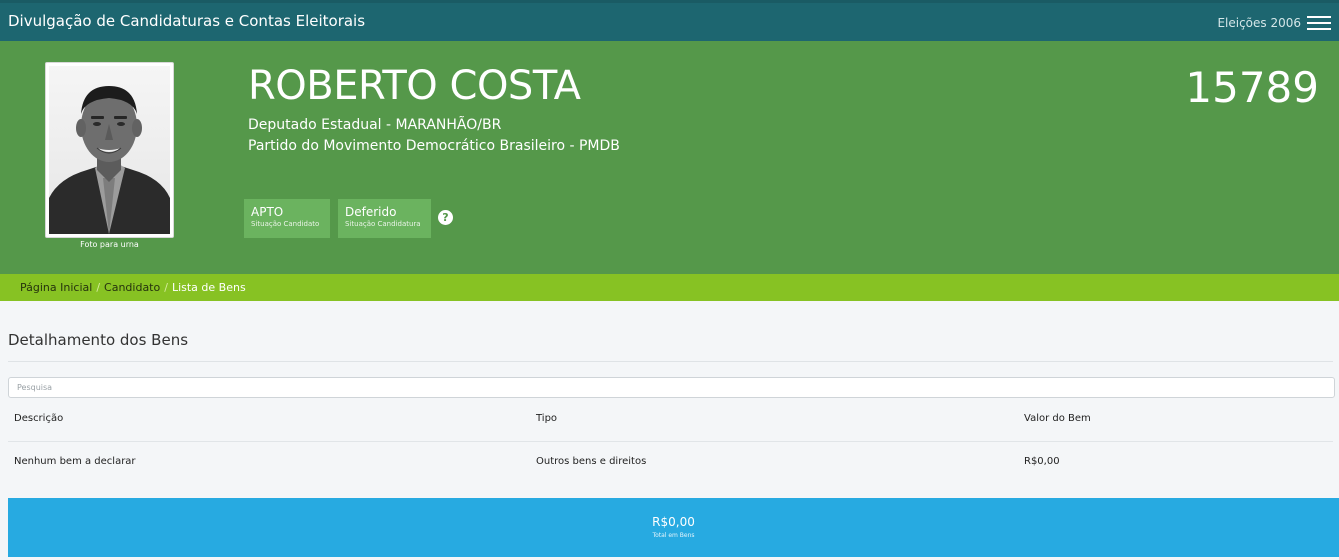  Describe the element at coordinates (75, 461) in the screenshot. I see `table-cell-description: Nenhum bem a declarar` at that location.